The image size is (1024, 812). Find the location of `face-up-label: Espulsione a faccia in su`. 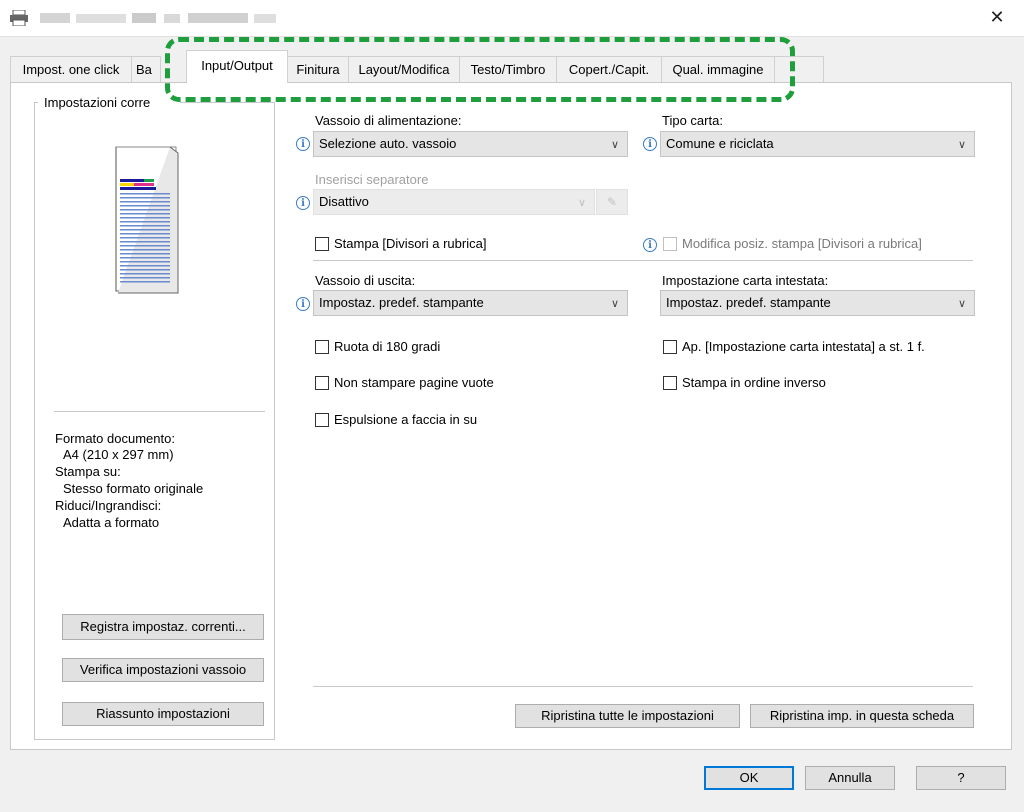

face-up-label: Espulsione a faccia in su is located at coordinates (406, 419).